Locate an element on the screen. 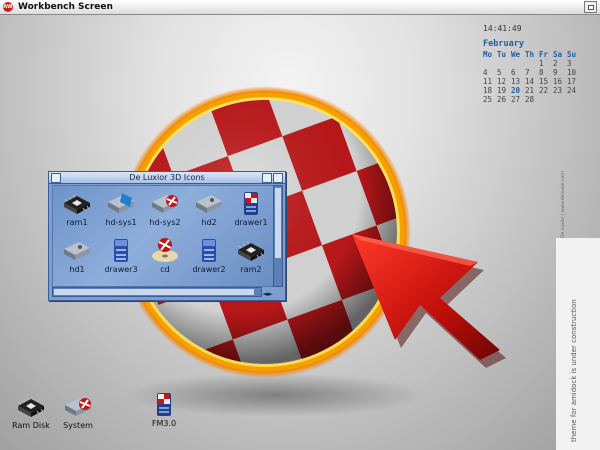 Image resolution: width=600 pixels, height=450 pixels. icon-label: ram2 is located at coordinates (251, 269).